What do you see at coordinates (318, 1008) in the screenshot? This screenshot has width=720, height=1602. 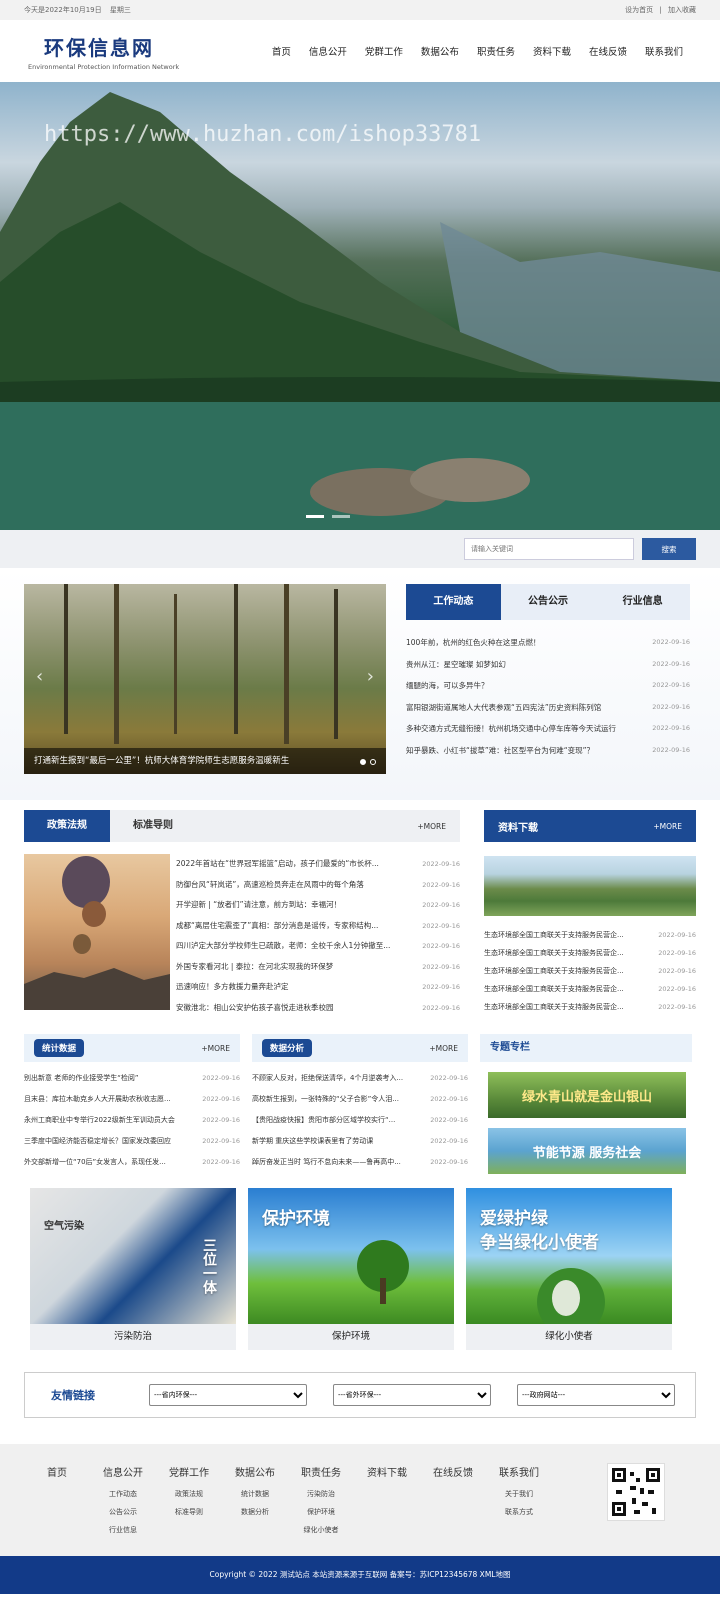 I see `list-item: 安徽淮北：相山公安护佑孩子喜悦走进秋季校园 2022-09-16` at bounding box center [318, 1008].